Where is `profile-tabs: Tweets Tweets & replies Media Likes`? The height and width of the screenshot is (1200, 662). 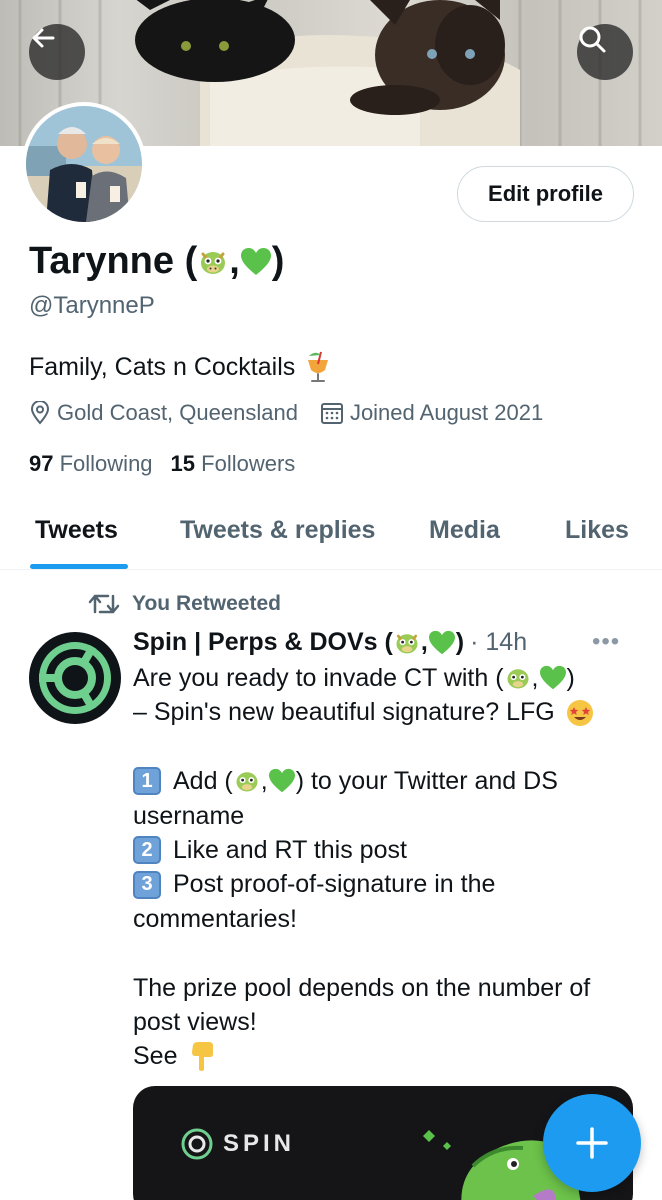
profile-tabs: Tweets Tweets & replies Media Likes is located at coordinates (331, 535).